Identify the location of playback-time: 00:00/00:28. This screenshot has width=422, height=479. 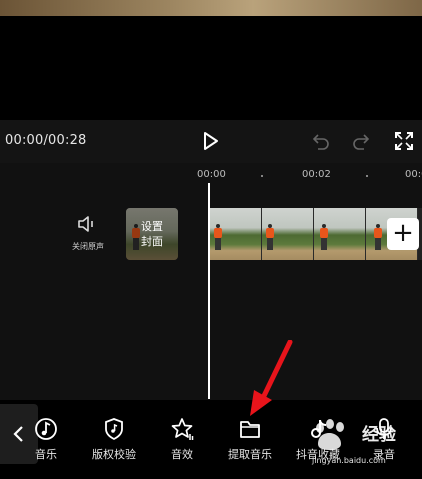
(46, 140).